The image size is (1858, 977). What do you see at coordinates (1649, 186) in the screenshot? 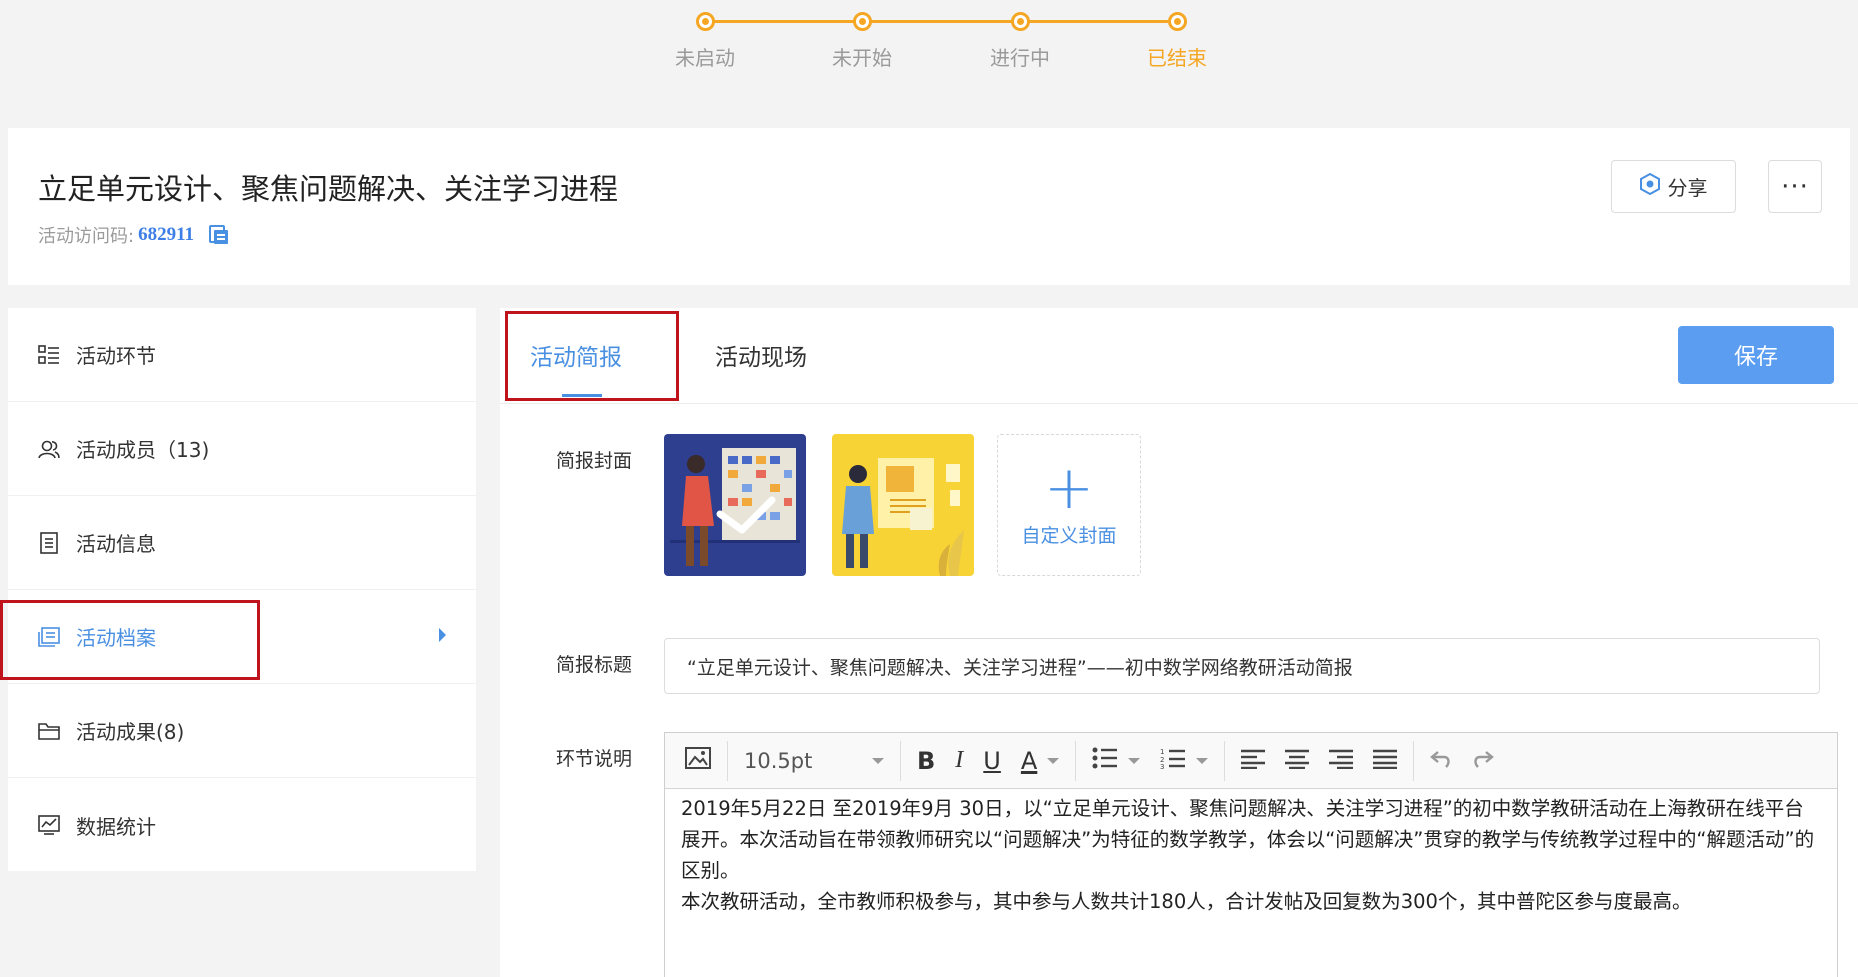
I see `share-icon` at bounding box center [1649, 186].